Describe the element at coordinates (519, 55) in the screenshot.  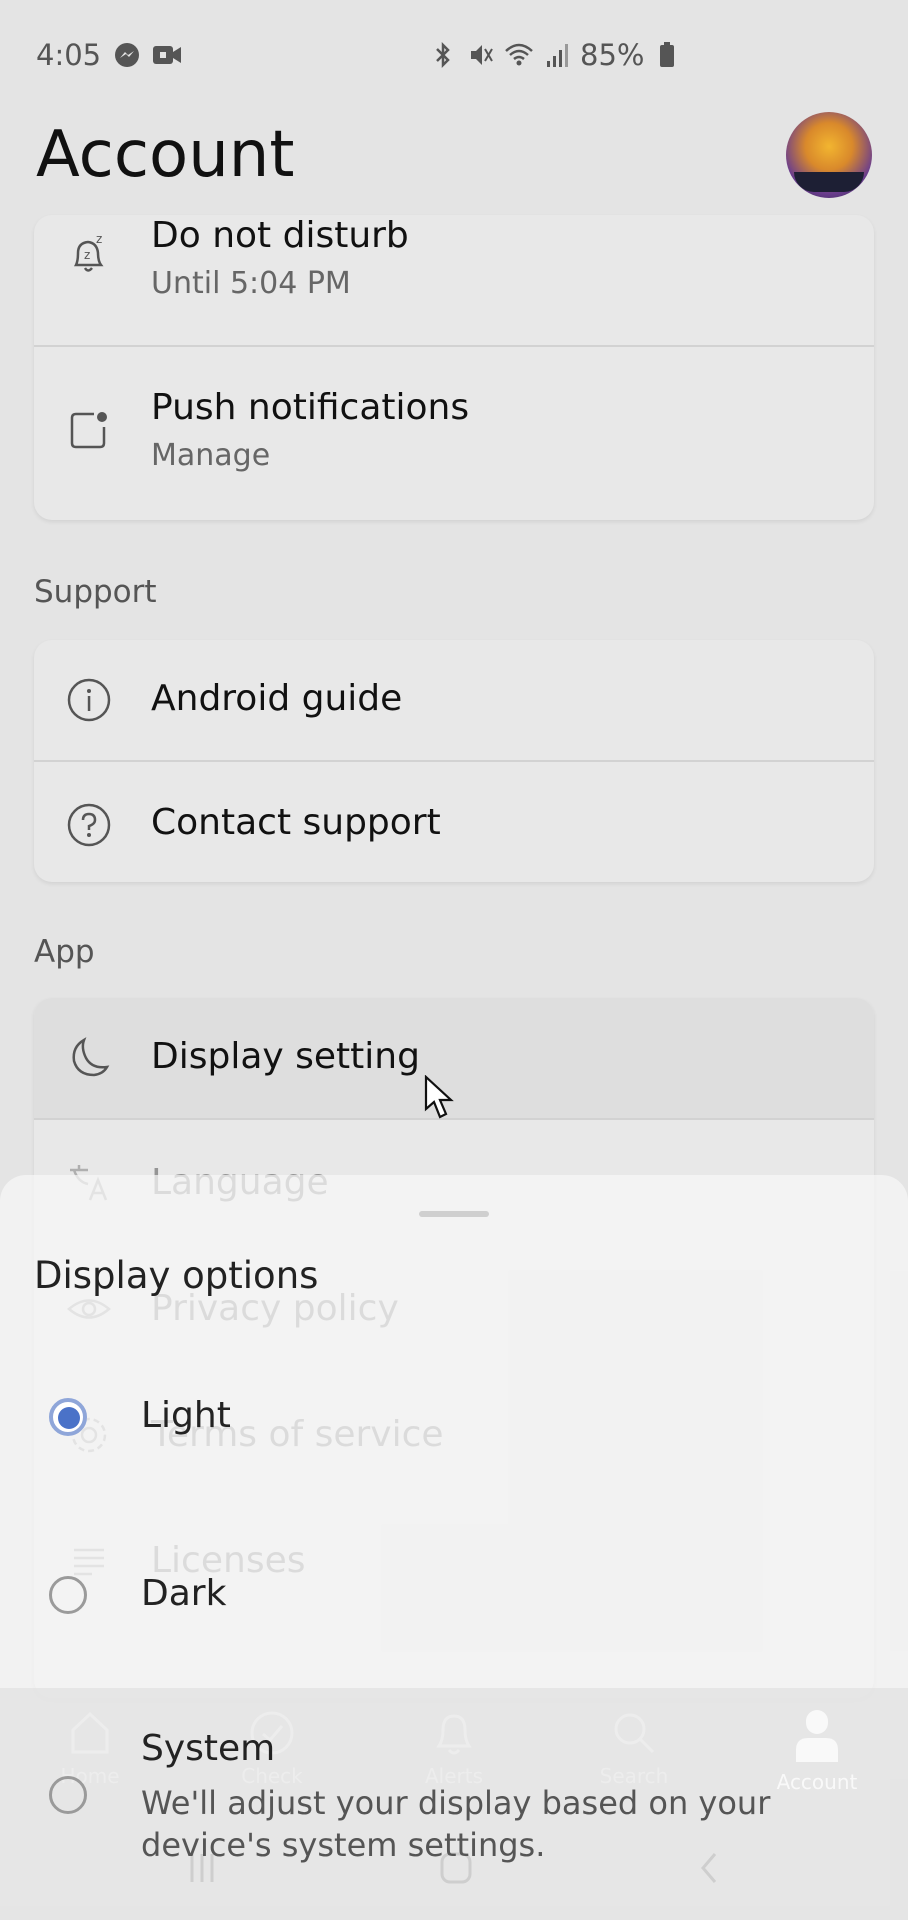
I see `wifi-icon` at that location.